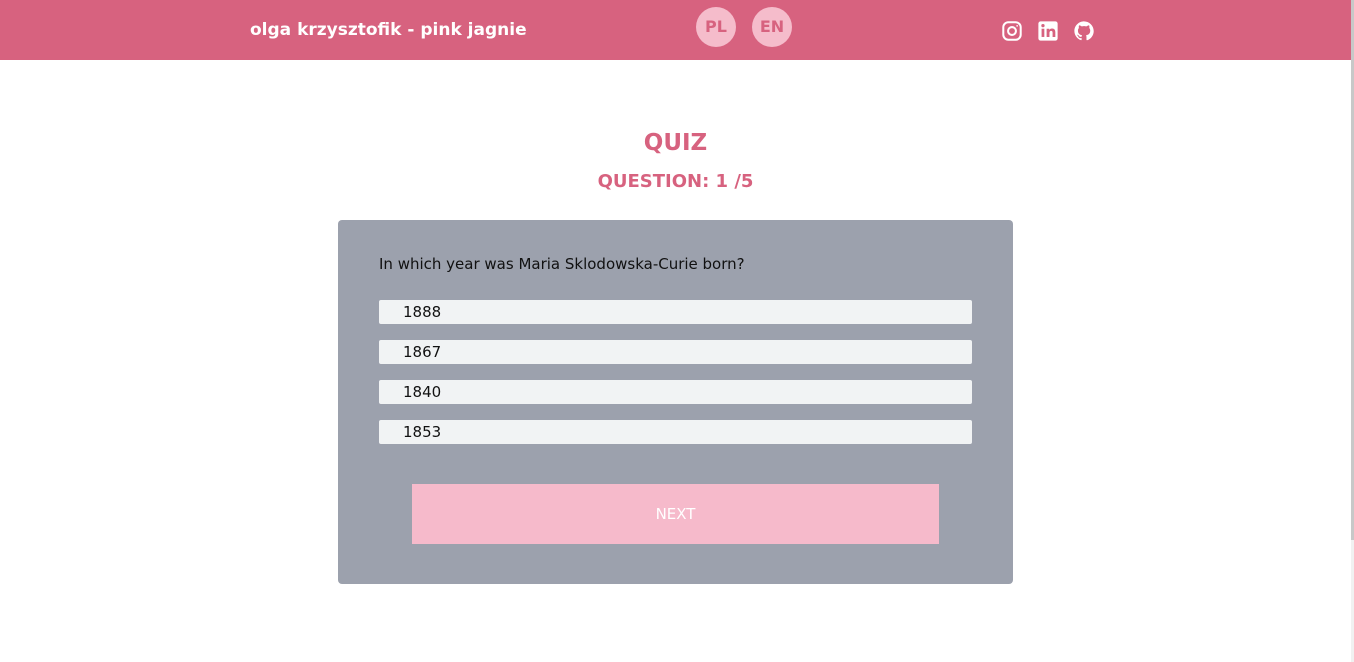 Image resolution: width=1354 pixels, height=662 pixels. What do you see at coordinates (422, 312) in the screenshot?
I see `answer-label: 1888` at bounding box center [422, 312].